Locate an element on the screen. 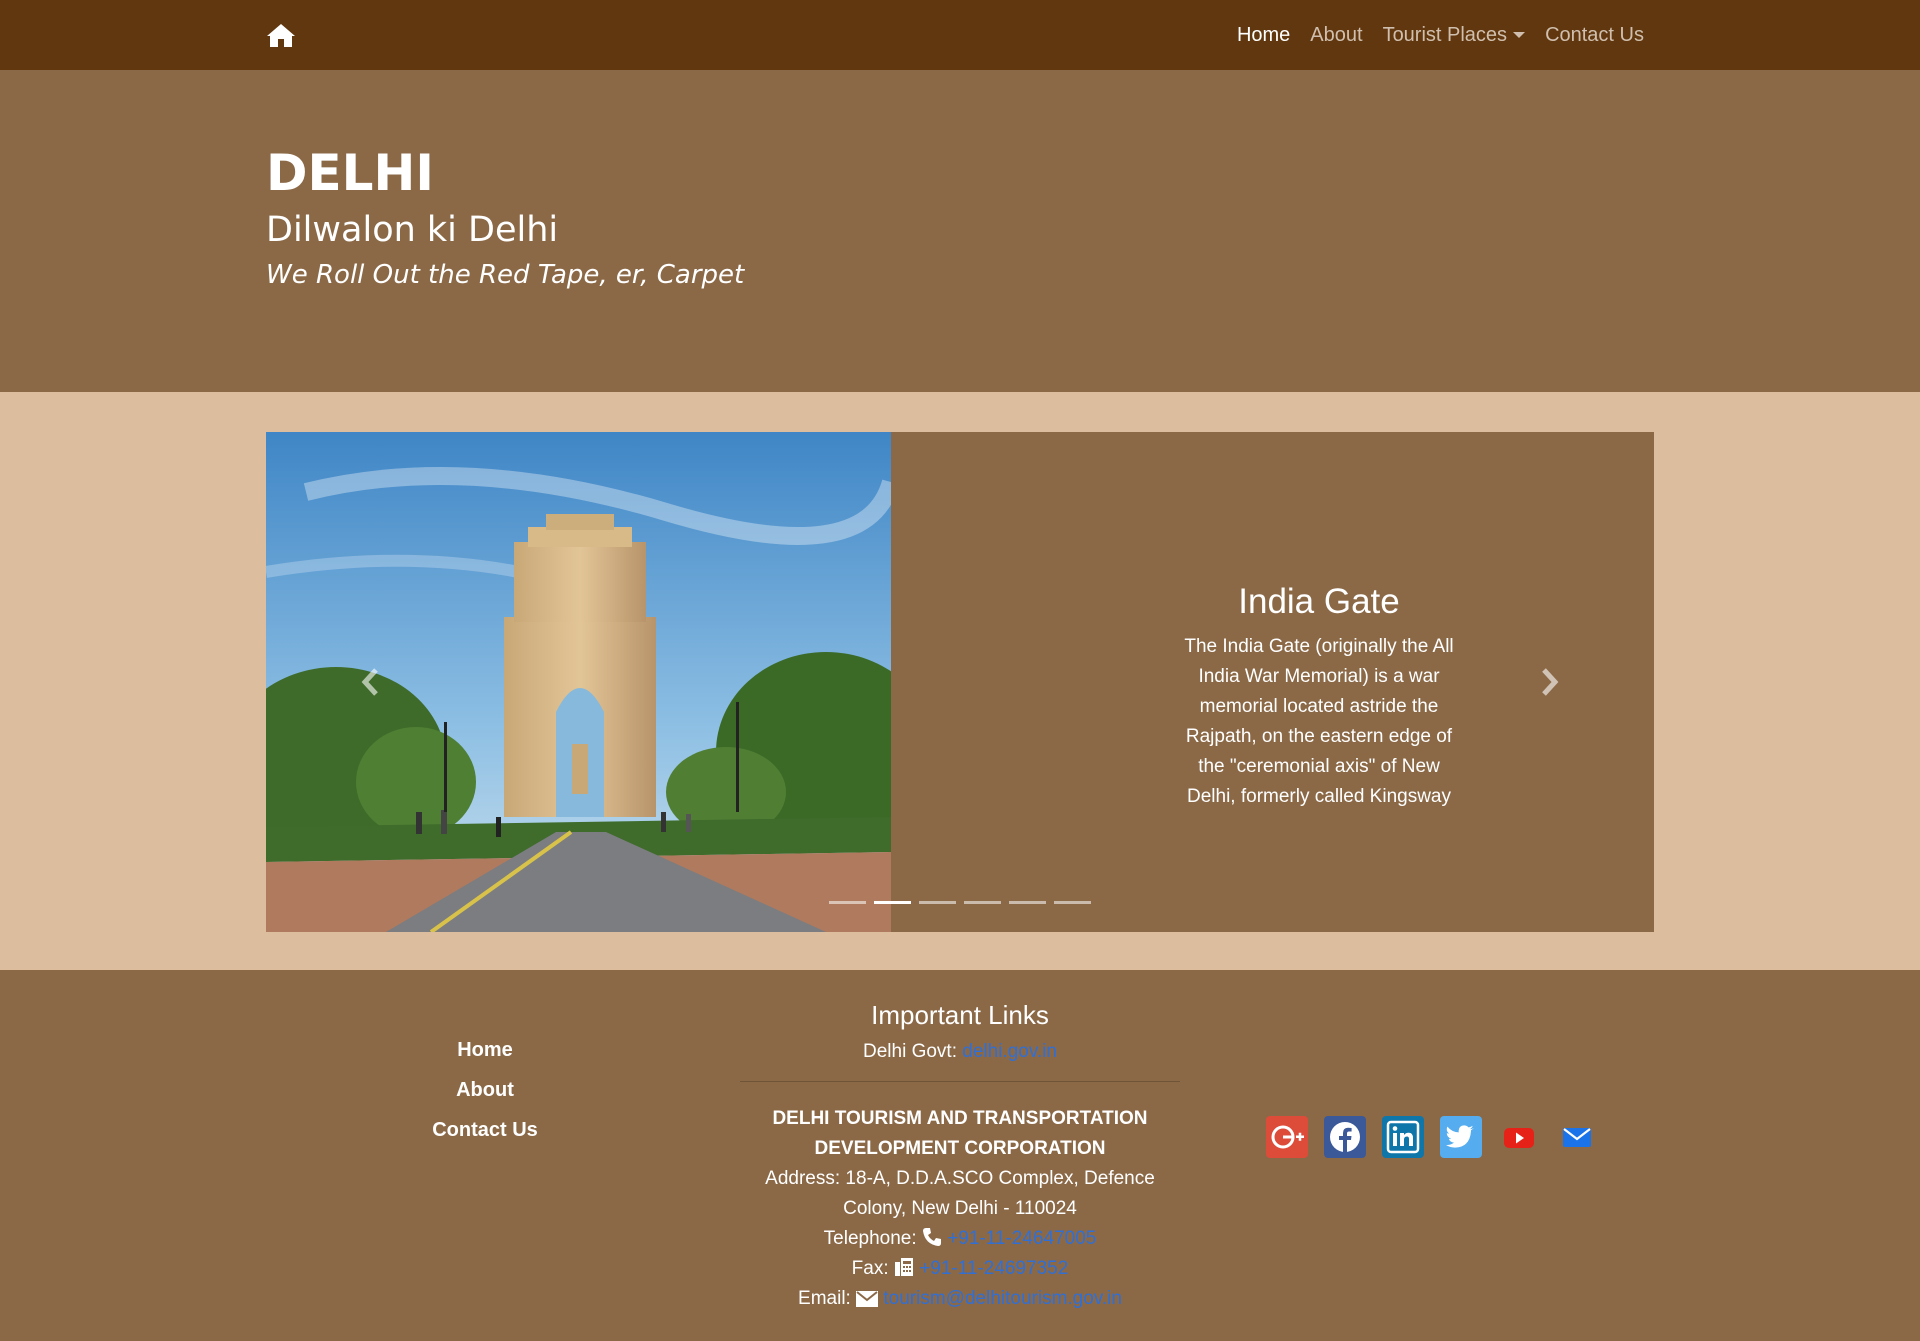  email-label: Email: is located at coordinates (824, 1298).